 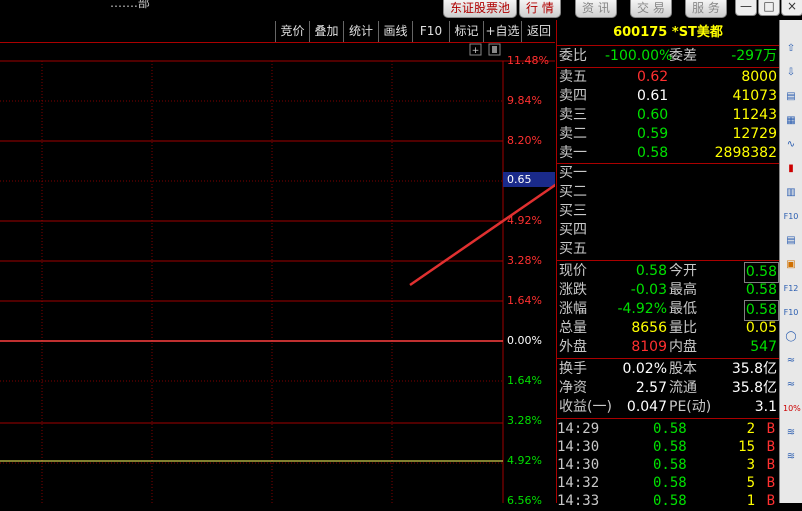 I want to click on ask-row: 卖三 0.60 11243, so click(x=668, y=115).